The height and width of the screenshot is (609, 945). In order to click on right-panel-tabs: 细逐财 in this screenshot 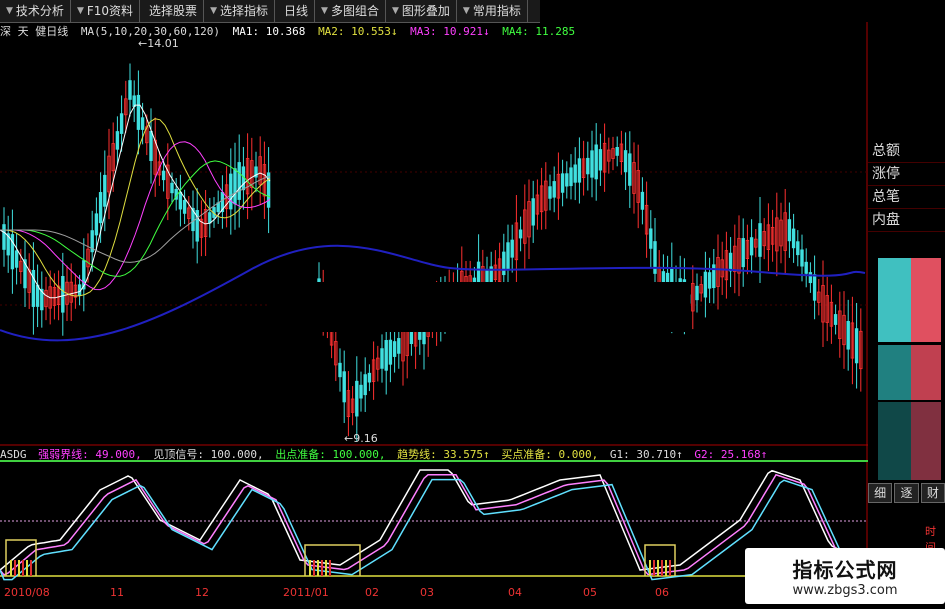, I will do `click(906, 493)`.